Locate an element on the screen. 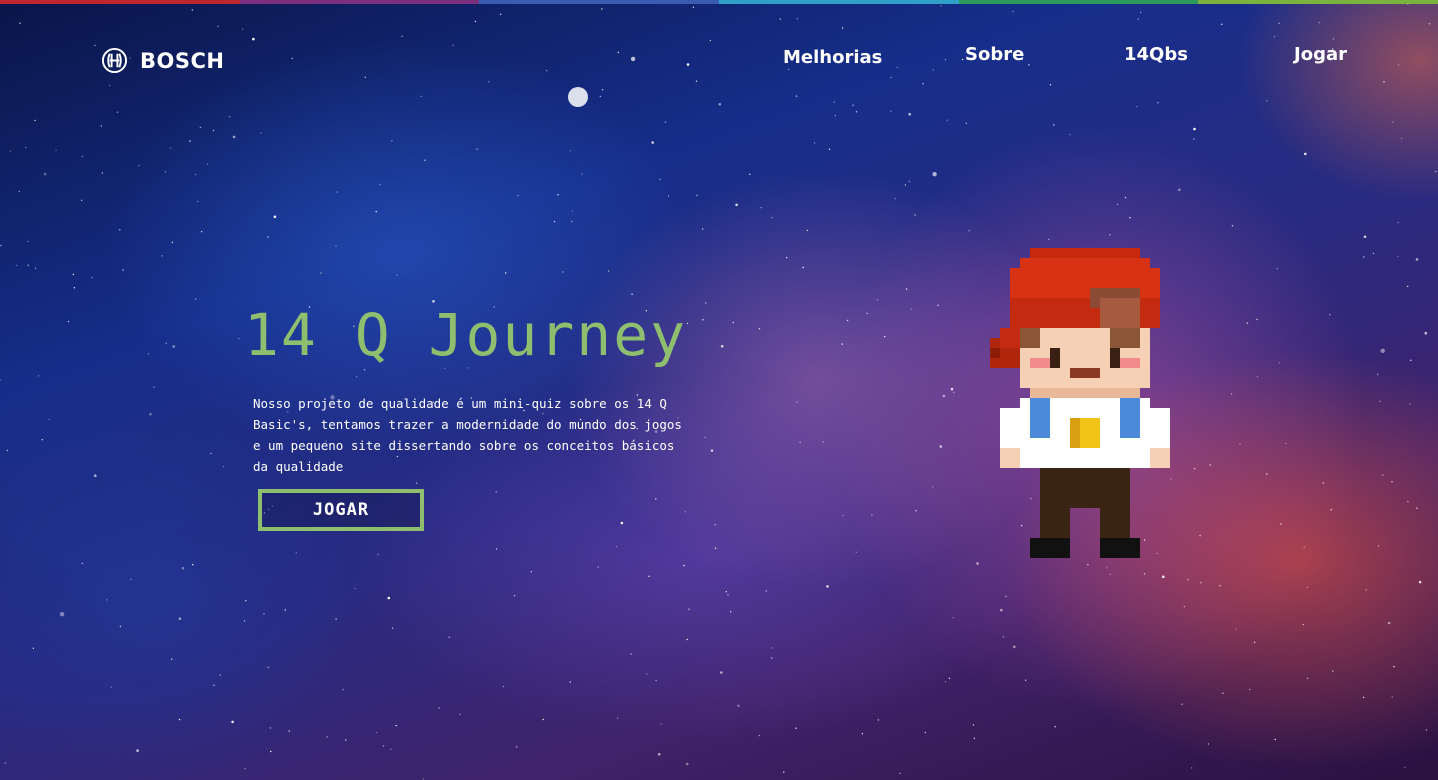  nav-link-14qbs: 14Qbs is located at coordinates (1156, 54).